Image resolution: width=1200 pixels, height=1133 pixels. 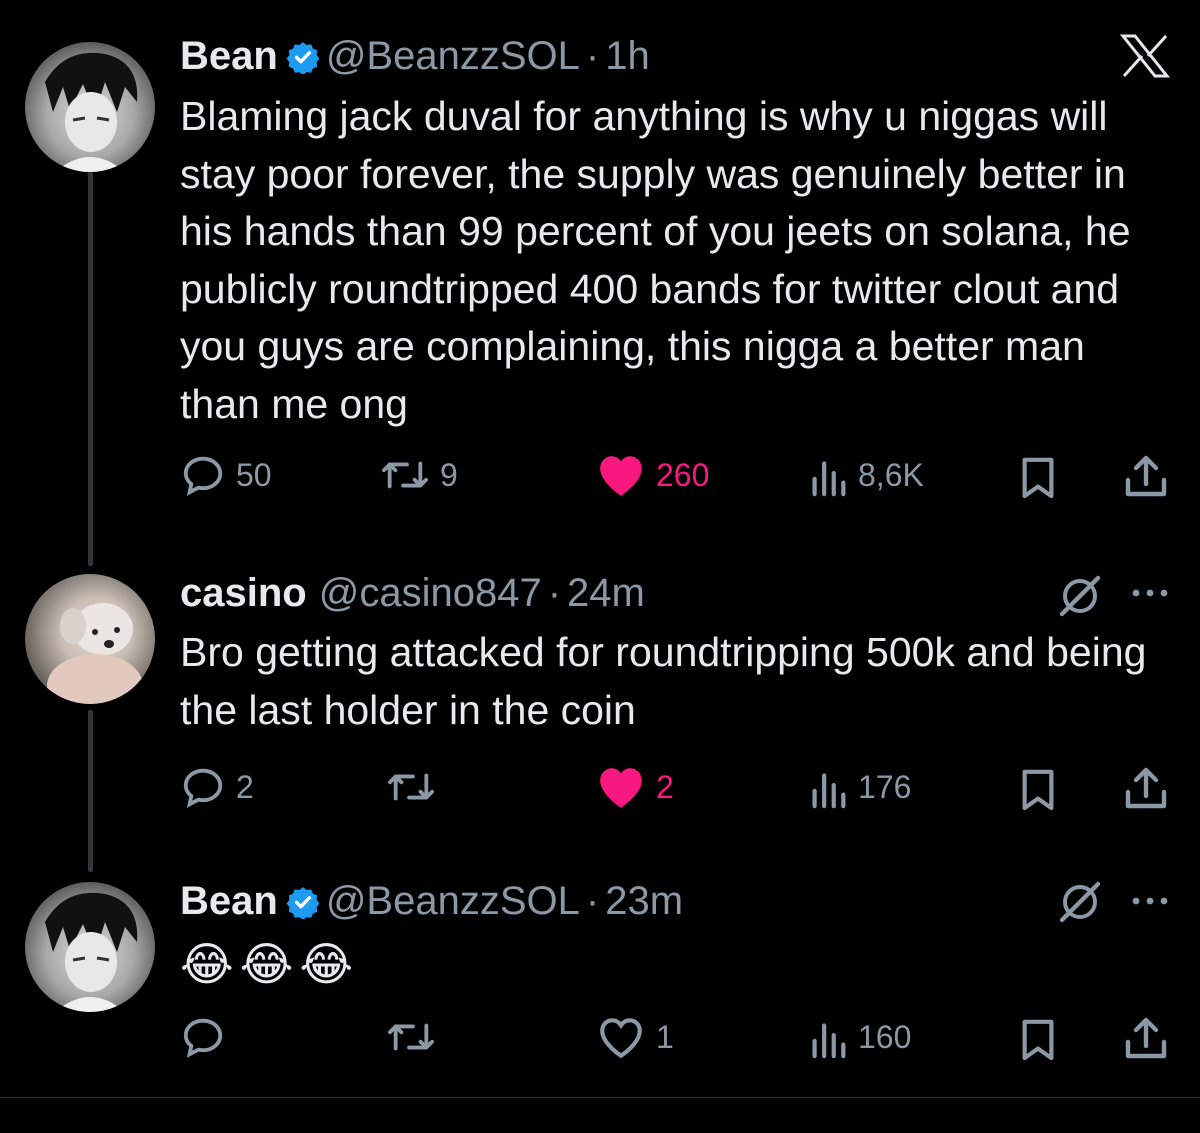 I want to click on views-button: 8,6K, so click(x=866, y=475).